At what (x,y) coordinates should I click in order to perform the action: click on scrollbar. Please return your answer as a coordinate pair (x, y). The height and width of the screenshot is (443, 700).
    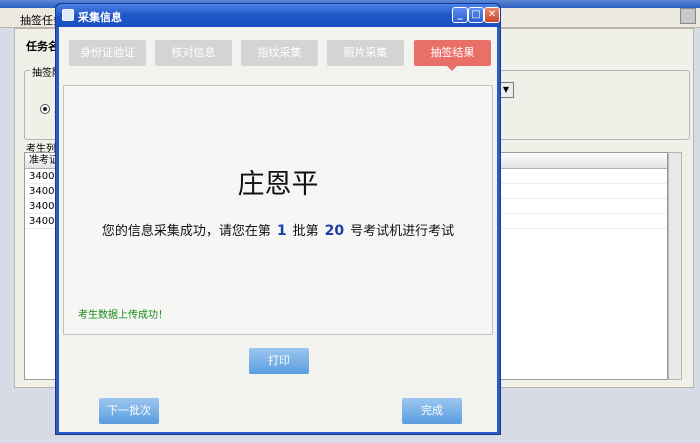
    Looking at the image, I should click on (675, 266).